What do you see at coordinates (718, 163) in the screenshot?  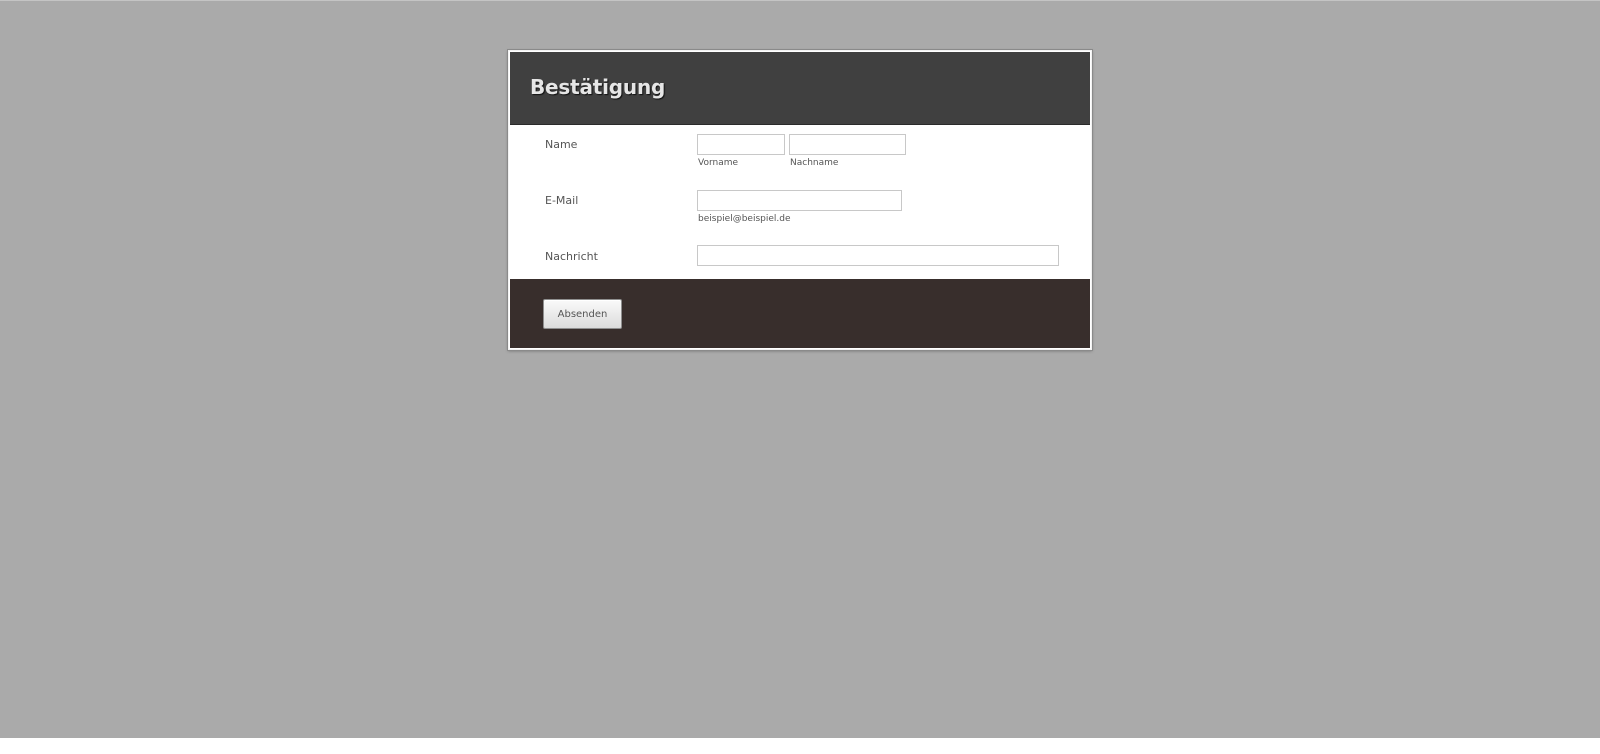 I see `first-name-sublabel: Vorname` at bounding box center [718, 163].